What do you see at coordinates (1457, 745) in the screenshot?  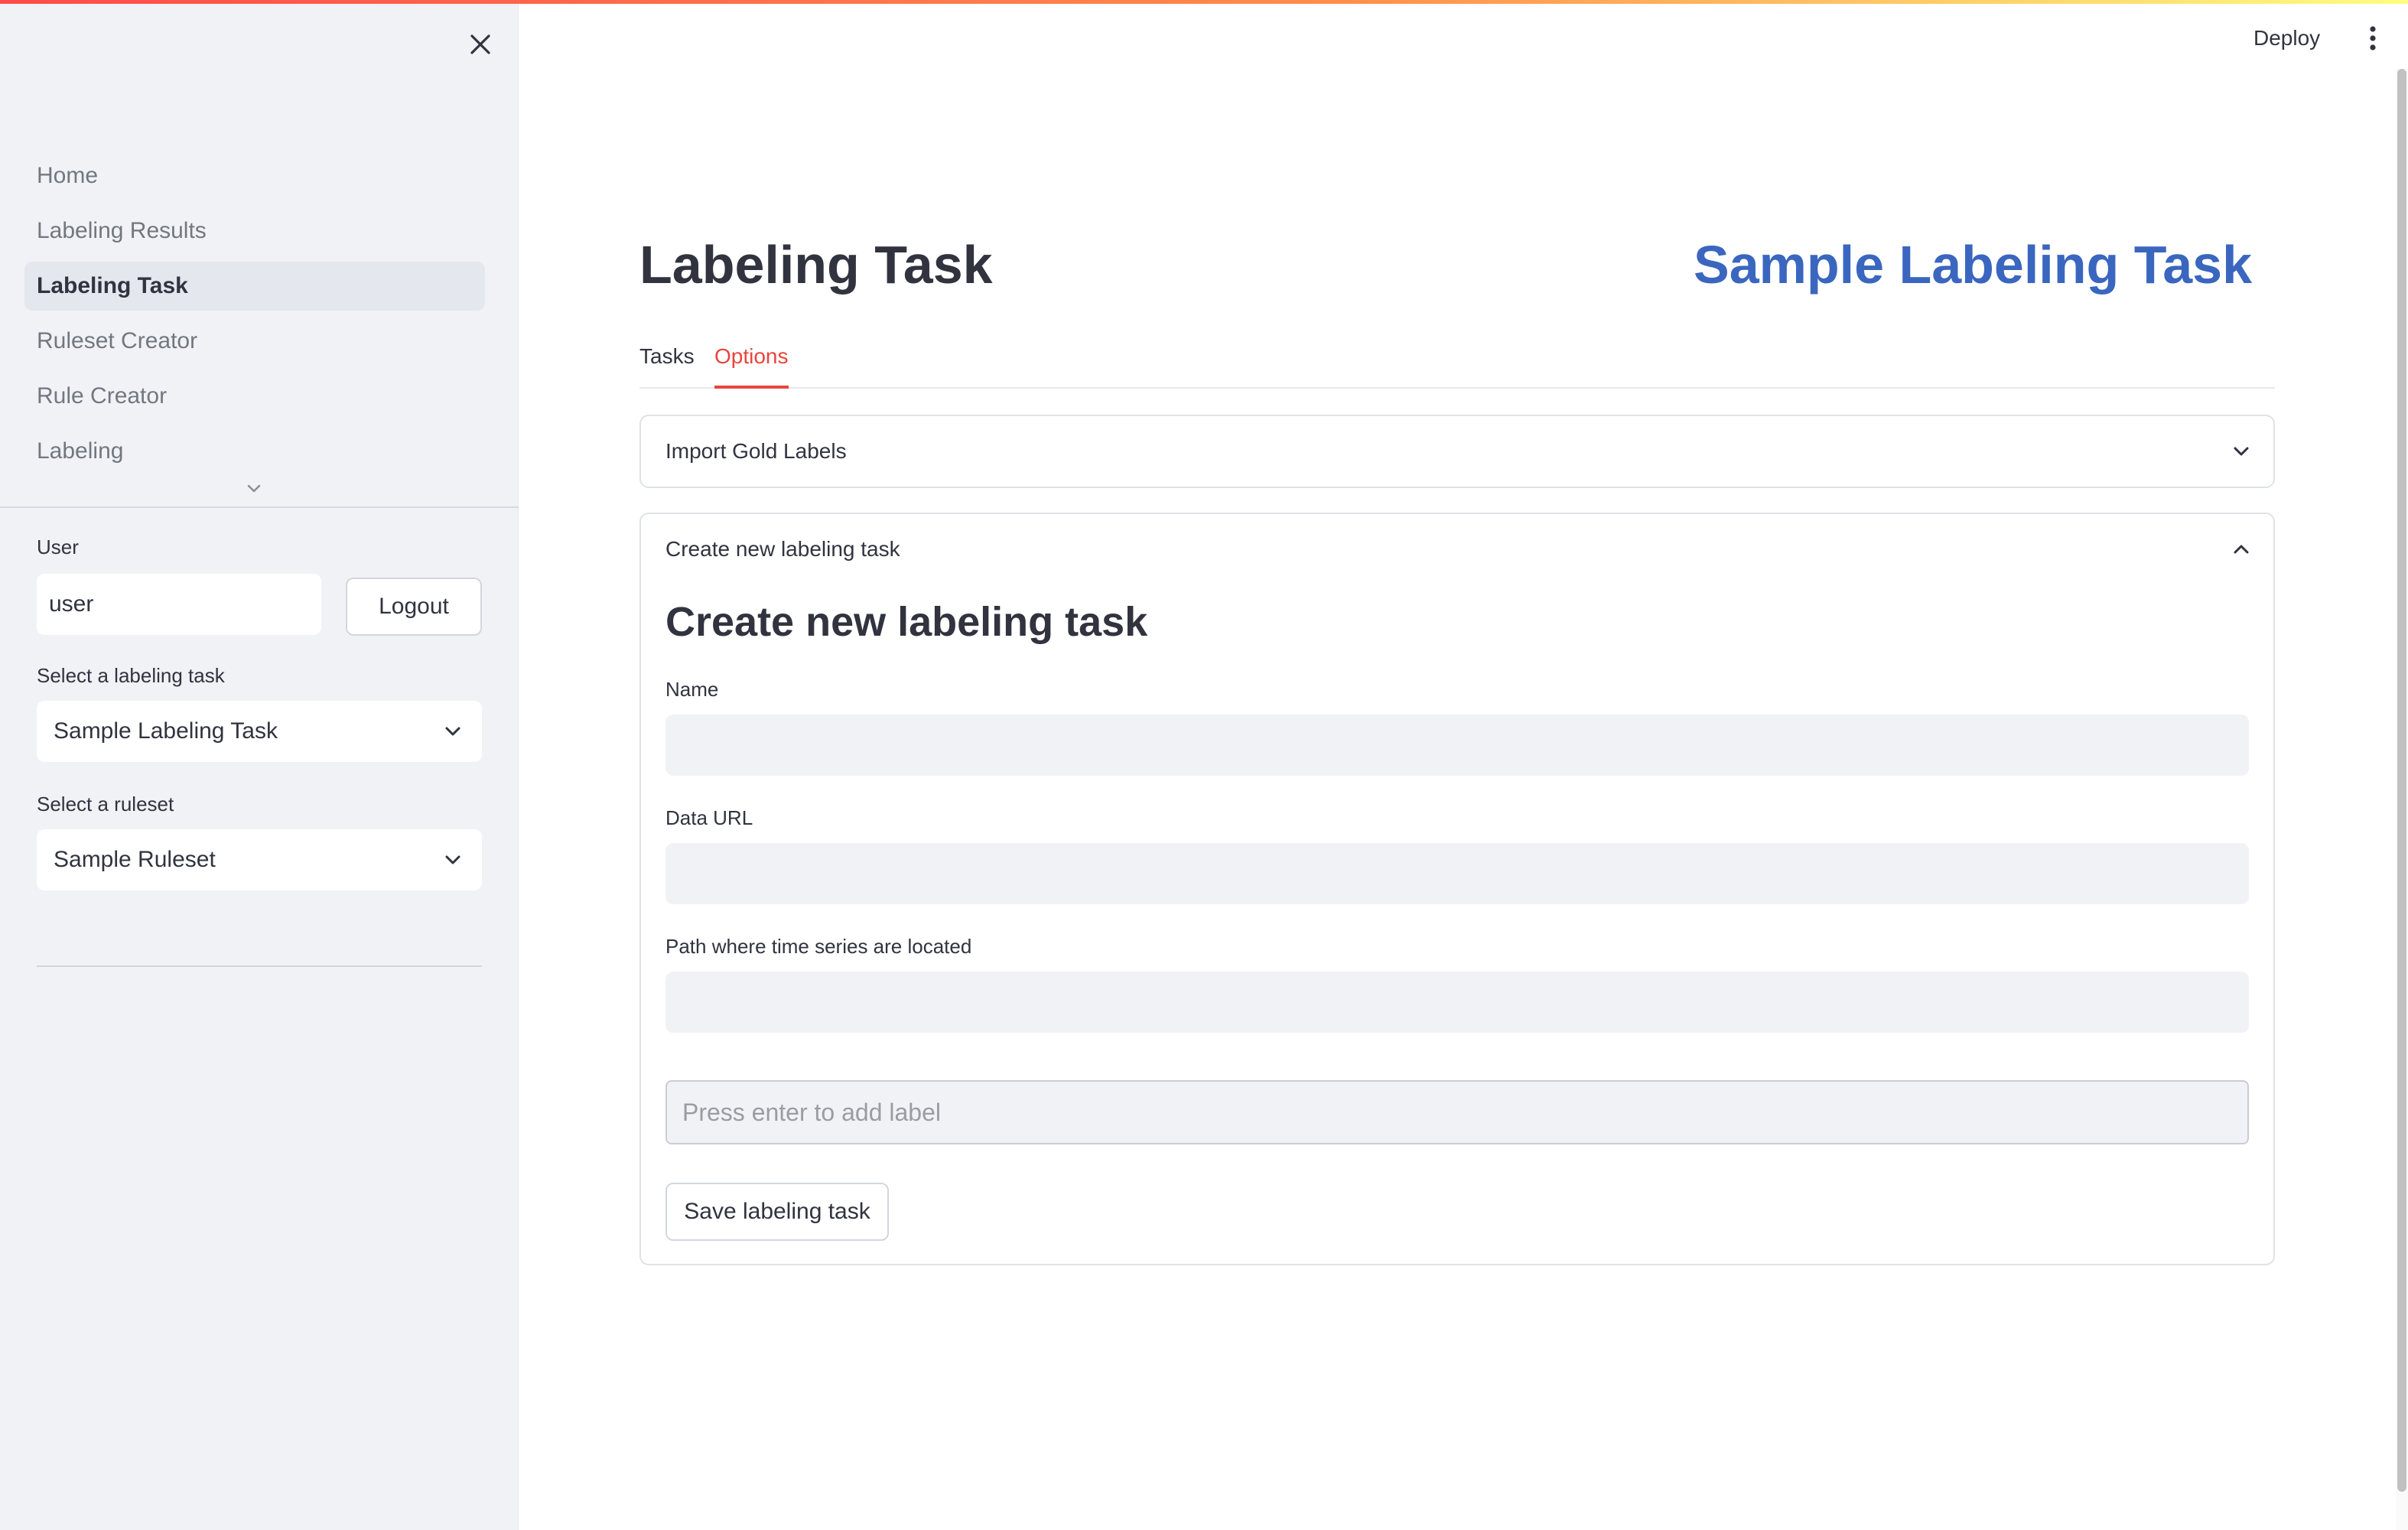 I see `name-field` at bounding box center [1457, 745].